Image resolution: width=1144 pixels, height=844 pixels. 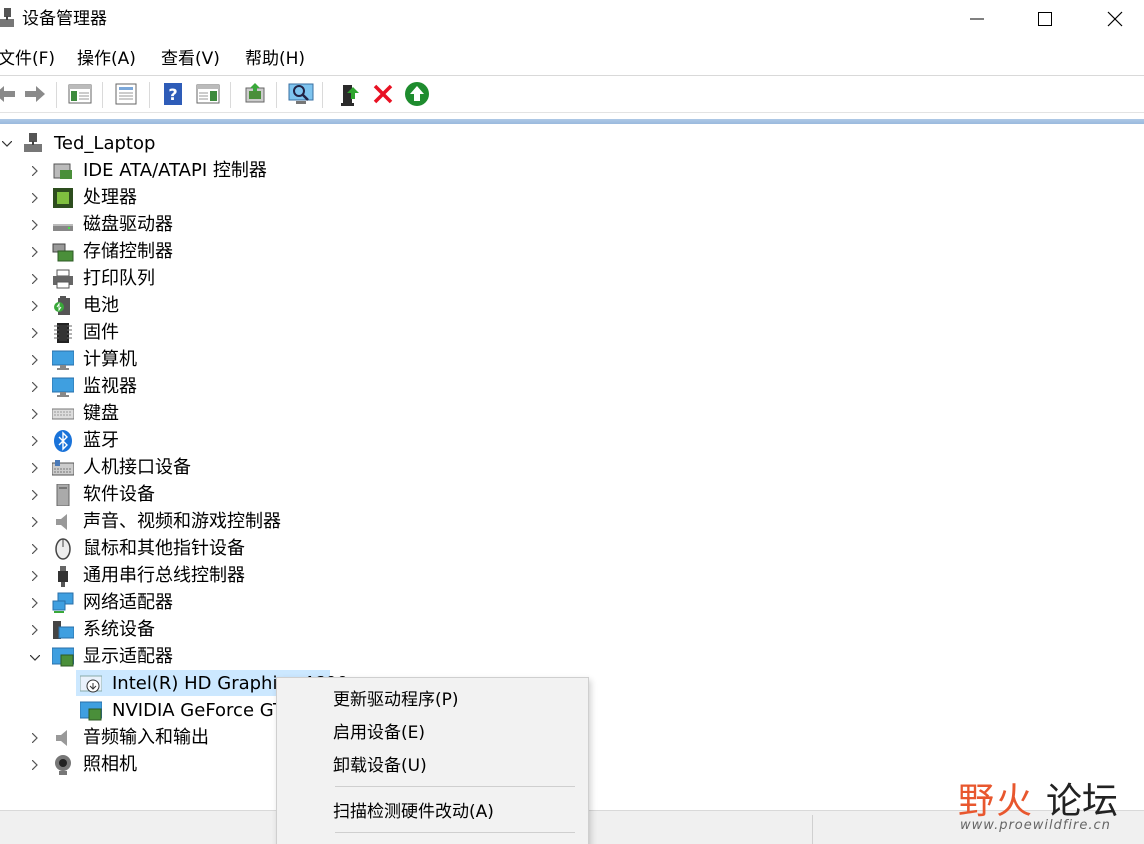 I want to click on tree-item-firmware: 固件, so click(x=150, y=332).